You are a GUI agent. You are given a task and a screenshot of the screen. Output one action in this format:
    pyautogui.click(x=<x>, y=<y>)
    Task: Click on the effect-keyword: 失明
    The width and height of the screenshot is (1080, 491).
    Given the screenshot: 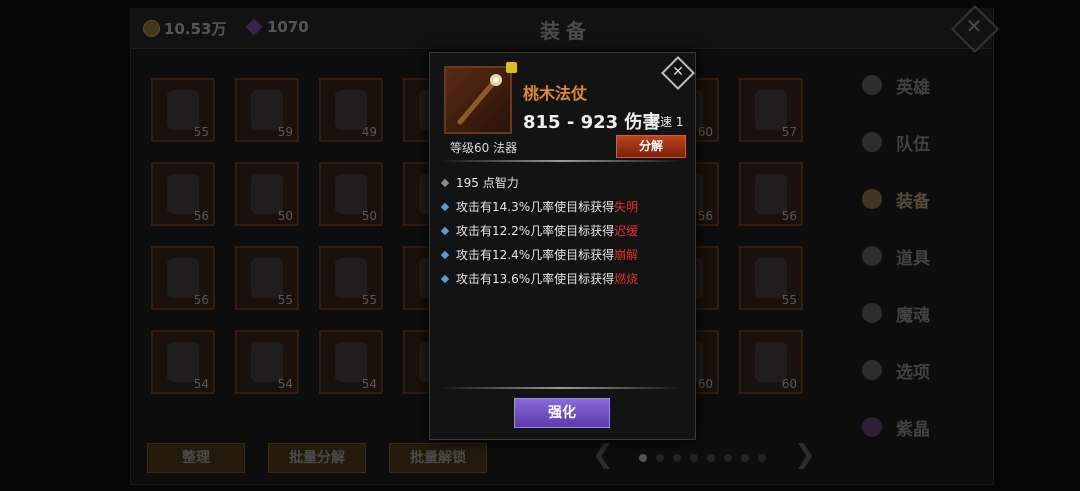 What is the action you would take?
    pyautogui.click(x=626, y=207)
    